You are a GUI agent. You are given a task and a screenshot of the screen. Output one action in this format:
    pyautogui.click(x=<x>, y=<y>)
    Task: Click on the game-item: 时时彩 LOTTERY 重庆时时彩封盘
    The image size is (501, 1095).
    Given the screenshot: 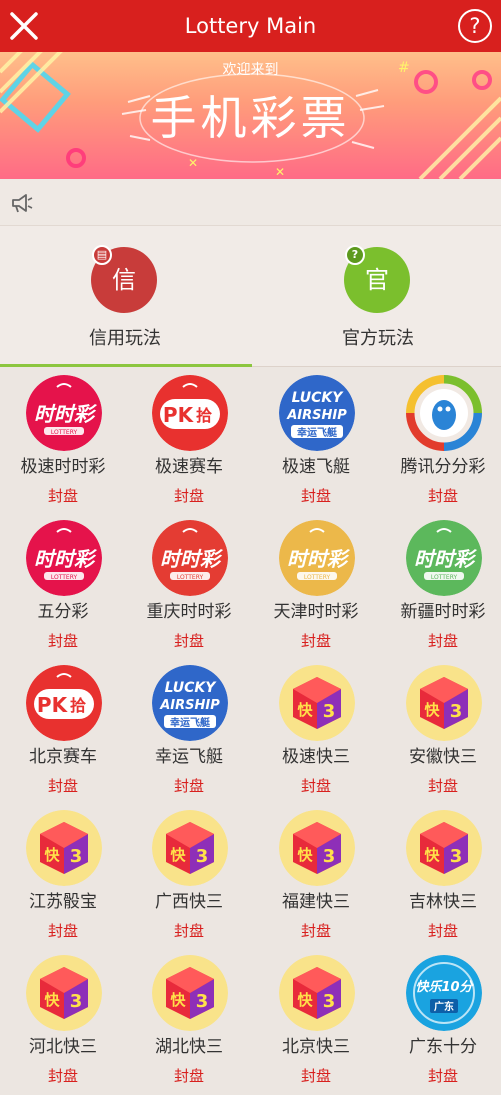 What is the action you would take?
    pyautogui.click(x=189, y=584)
    